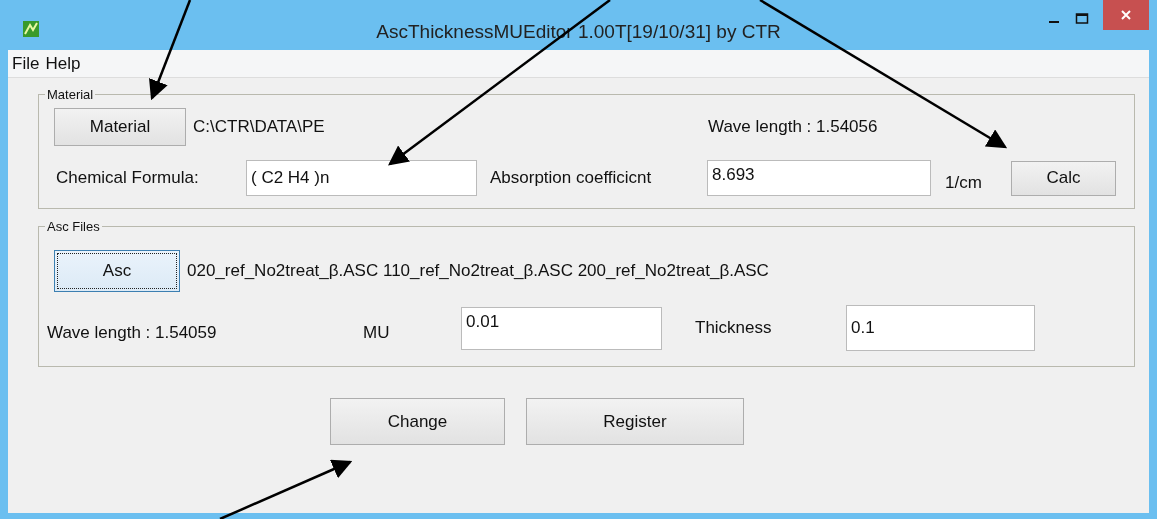 The width and height of the screenshot is (1157, 519). What do you see at coordinates (819, 178) in the screenshot?
I see `absorption-field: 8.693` at bounding box center [819, 178].